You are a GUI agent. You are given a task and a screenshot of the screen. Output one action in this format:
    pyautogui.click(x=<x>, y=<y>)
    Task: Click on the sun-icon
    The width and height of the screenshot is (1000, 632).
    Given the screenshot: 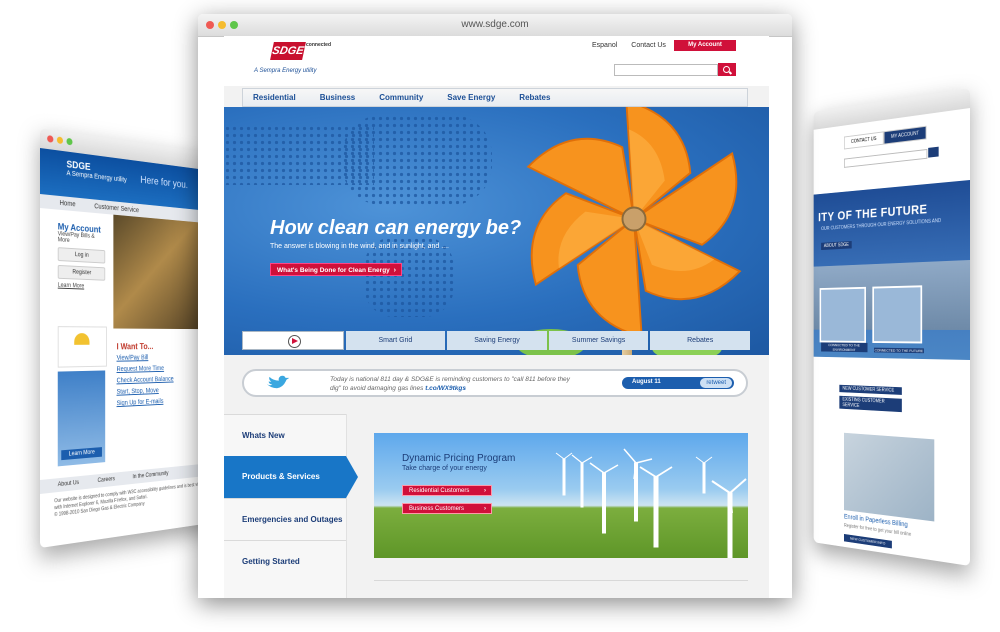 What is the action you would take?
    pyautogui.click(x=81, y=339)
    